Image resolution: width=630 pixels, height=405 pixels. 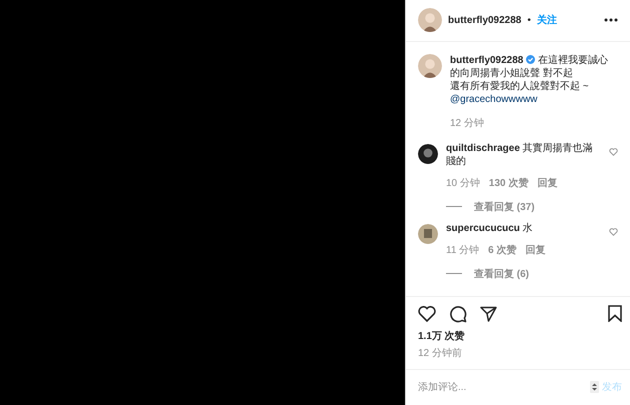 I want to click on follow-link: 关注, so click(x=546, y=20).